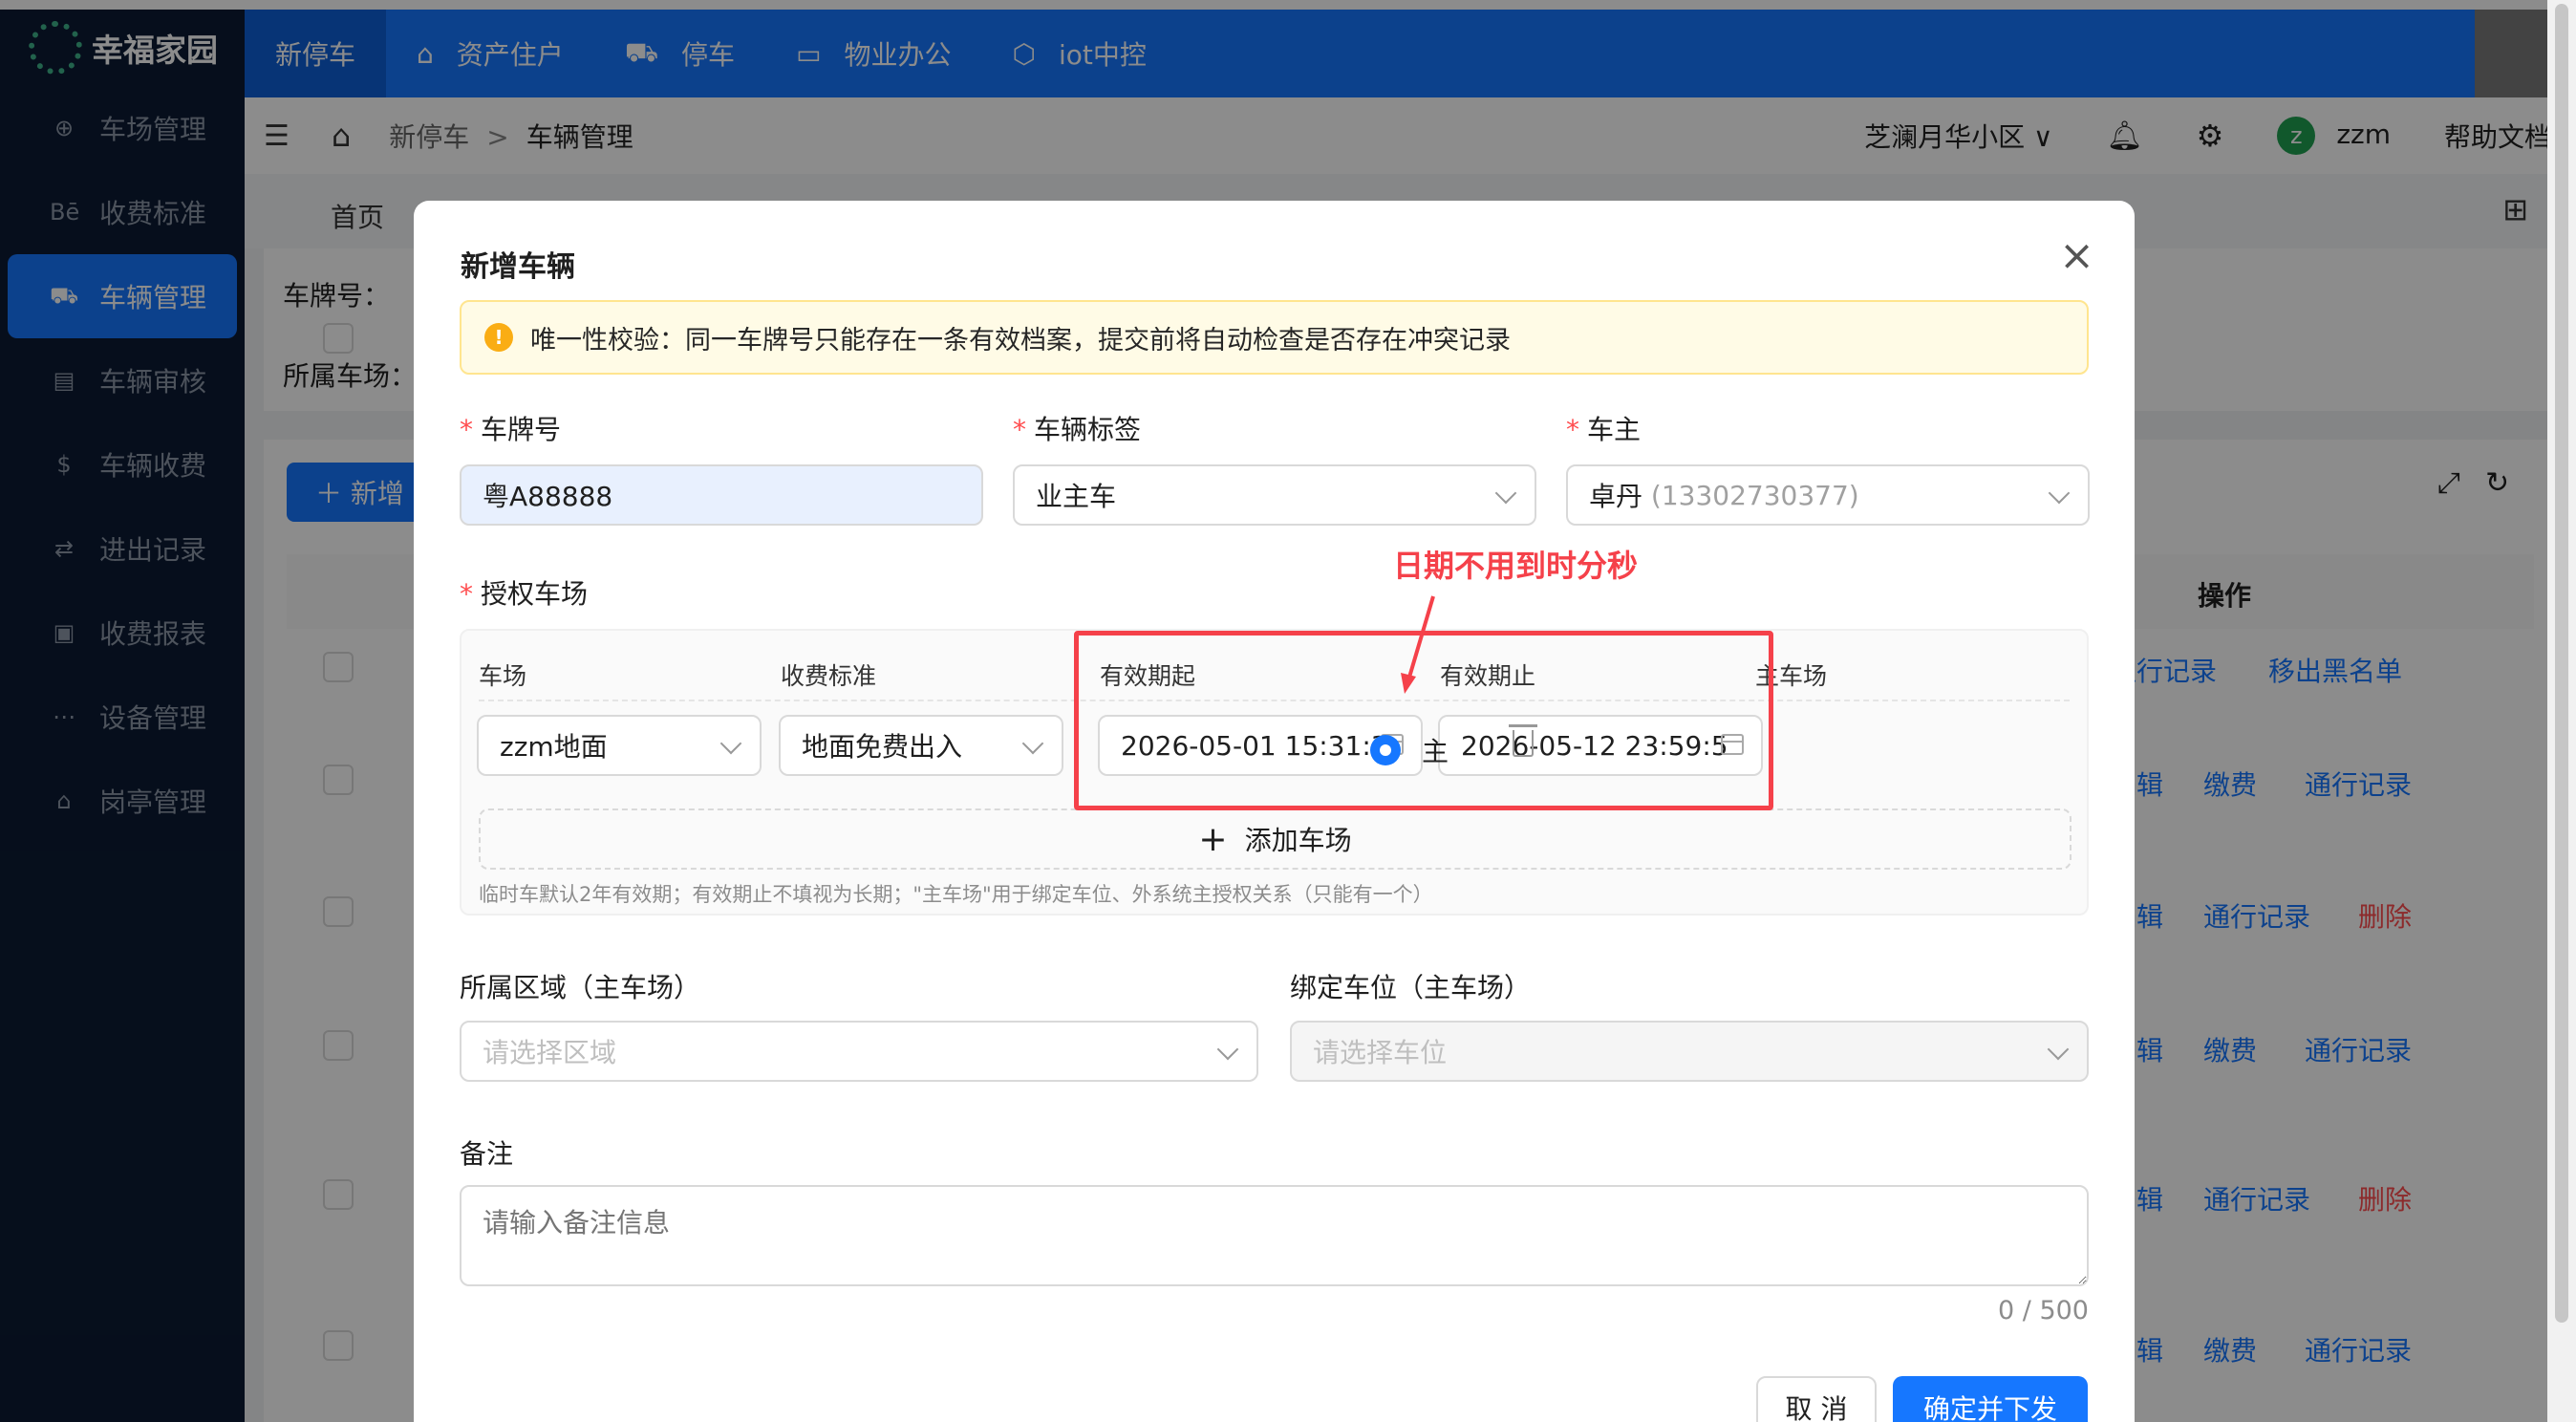 This screenshot has width=2576, height=1422. Describe the element at coordinates (2561, 664) in the screenshot. I see `scrollbar-thumb` at that location.